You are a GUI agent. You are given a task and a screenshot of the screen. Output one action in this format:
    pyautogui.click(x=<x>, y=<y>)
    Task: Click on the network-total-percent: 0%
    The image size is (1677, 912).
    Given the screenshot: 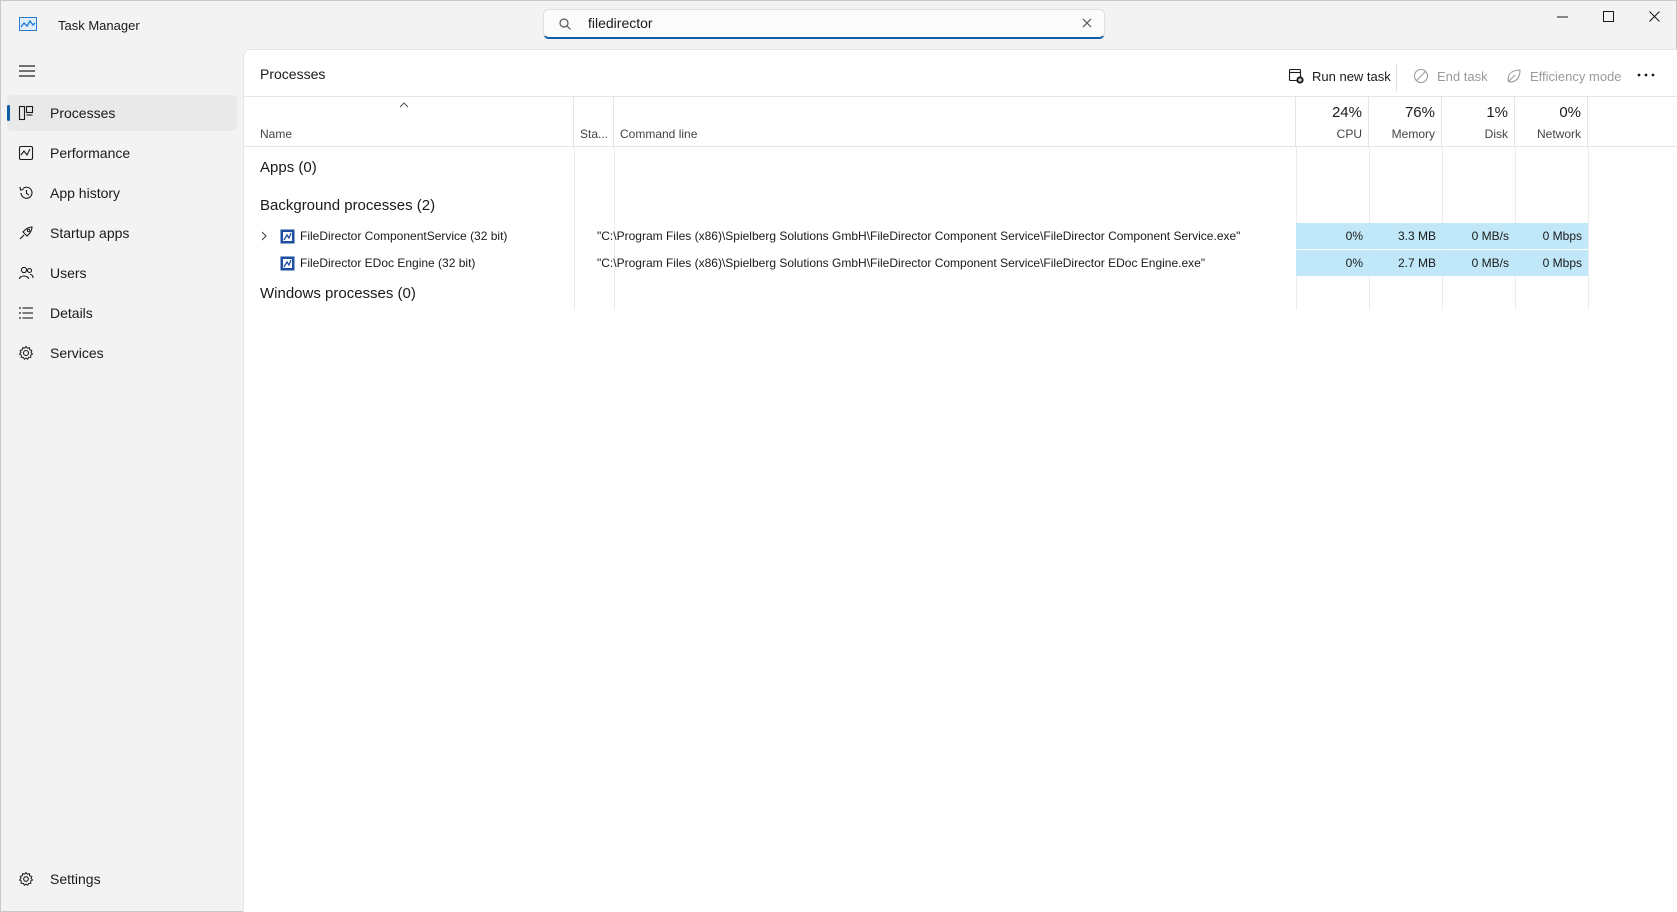 What is the action you would take?
    pyautogui.click(x=1570, y=112)
    